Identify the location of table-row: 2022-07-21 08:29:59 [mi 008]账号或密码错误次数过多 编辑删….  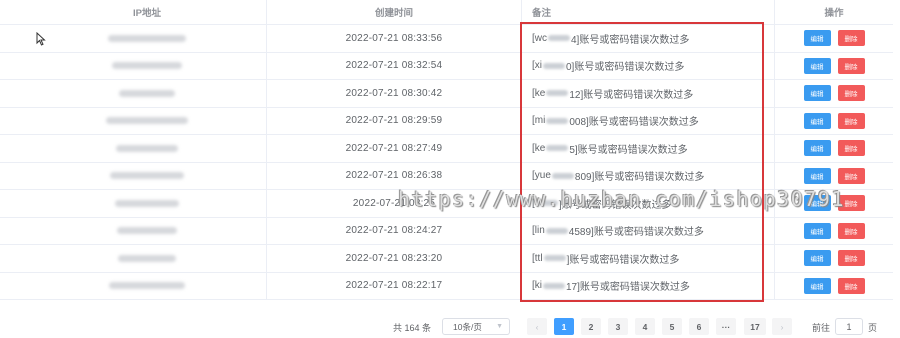
(446, 121).